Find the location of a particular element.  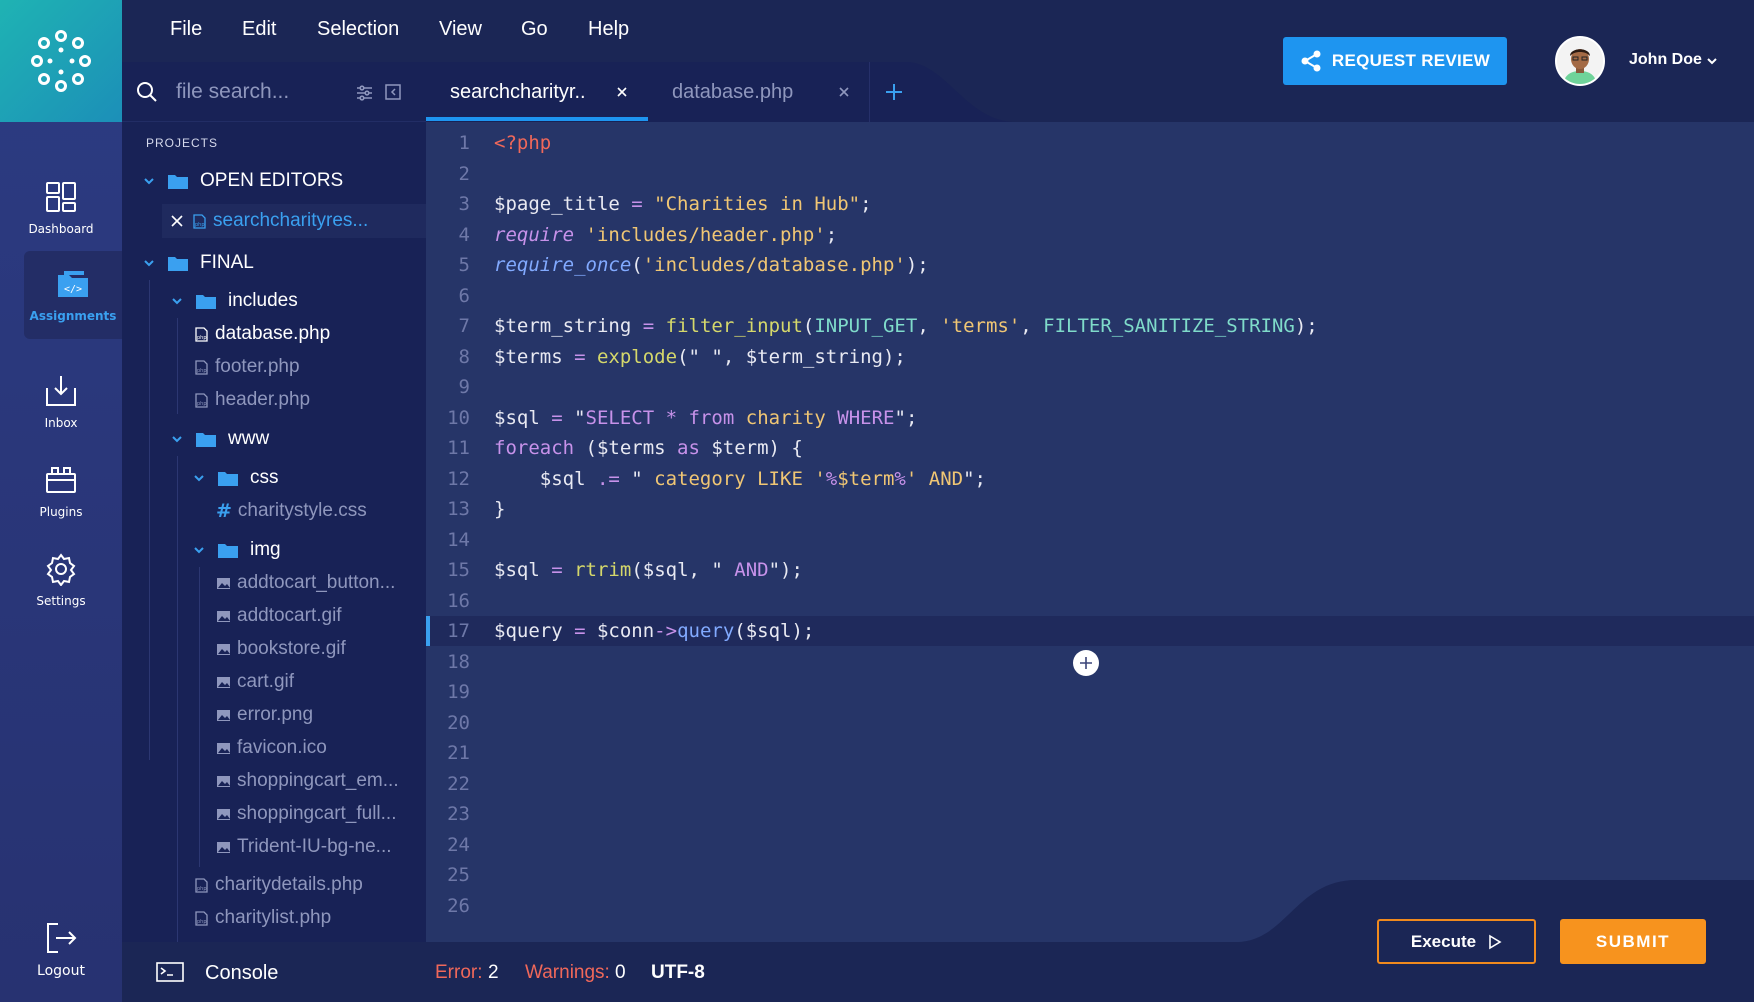

add-line-button is located at coordinates (1086, 663).